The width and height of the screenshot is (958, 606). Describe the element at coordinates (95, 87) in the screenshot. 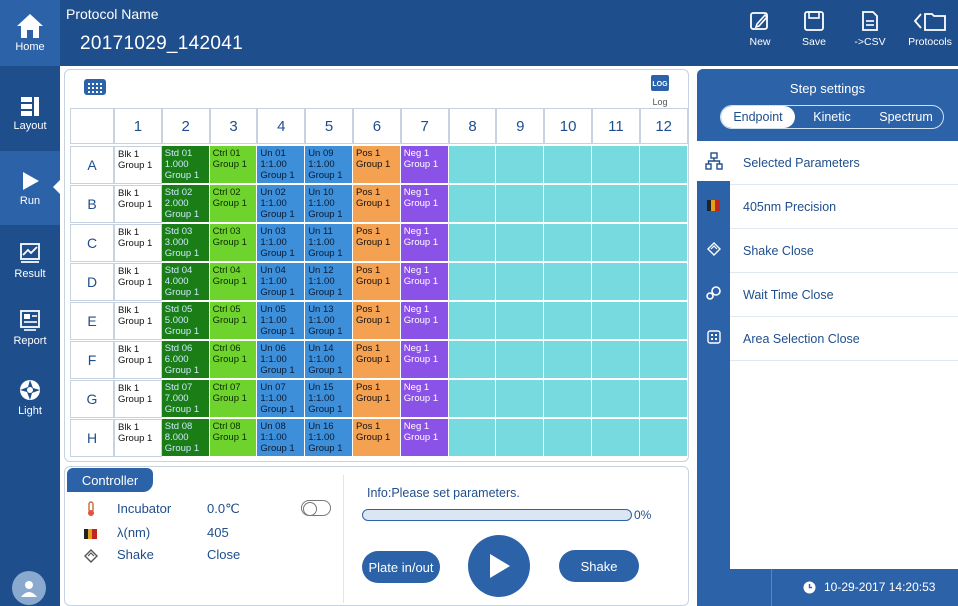

I see `plate-layout-icon` at that location.